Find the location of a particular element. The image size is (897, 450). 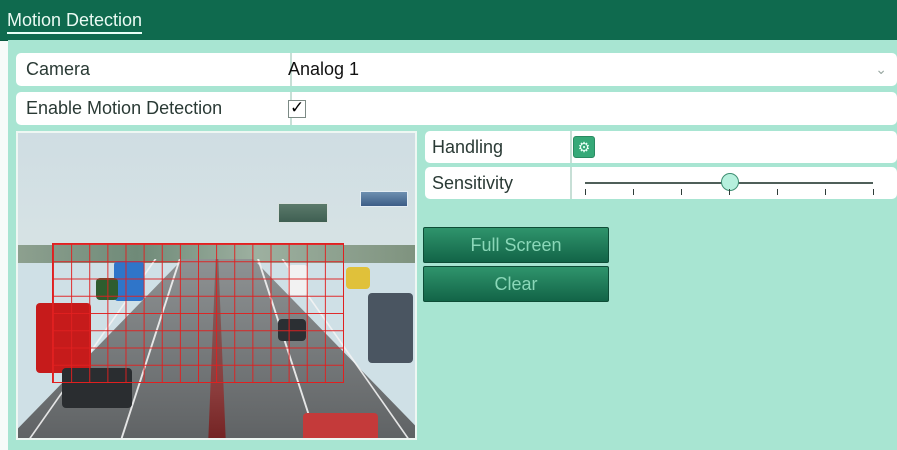

camera-label: Camera is located at coordinates (154, 69).